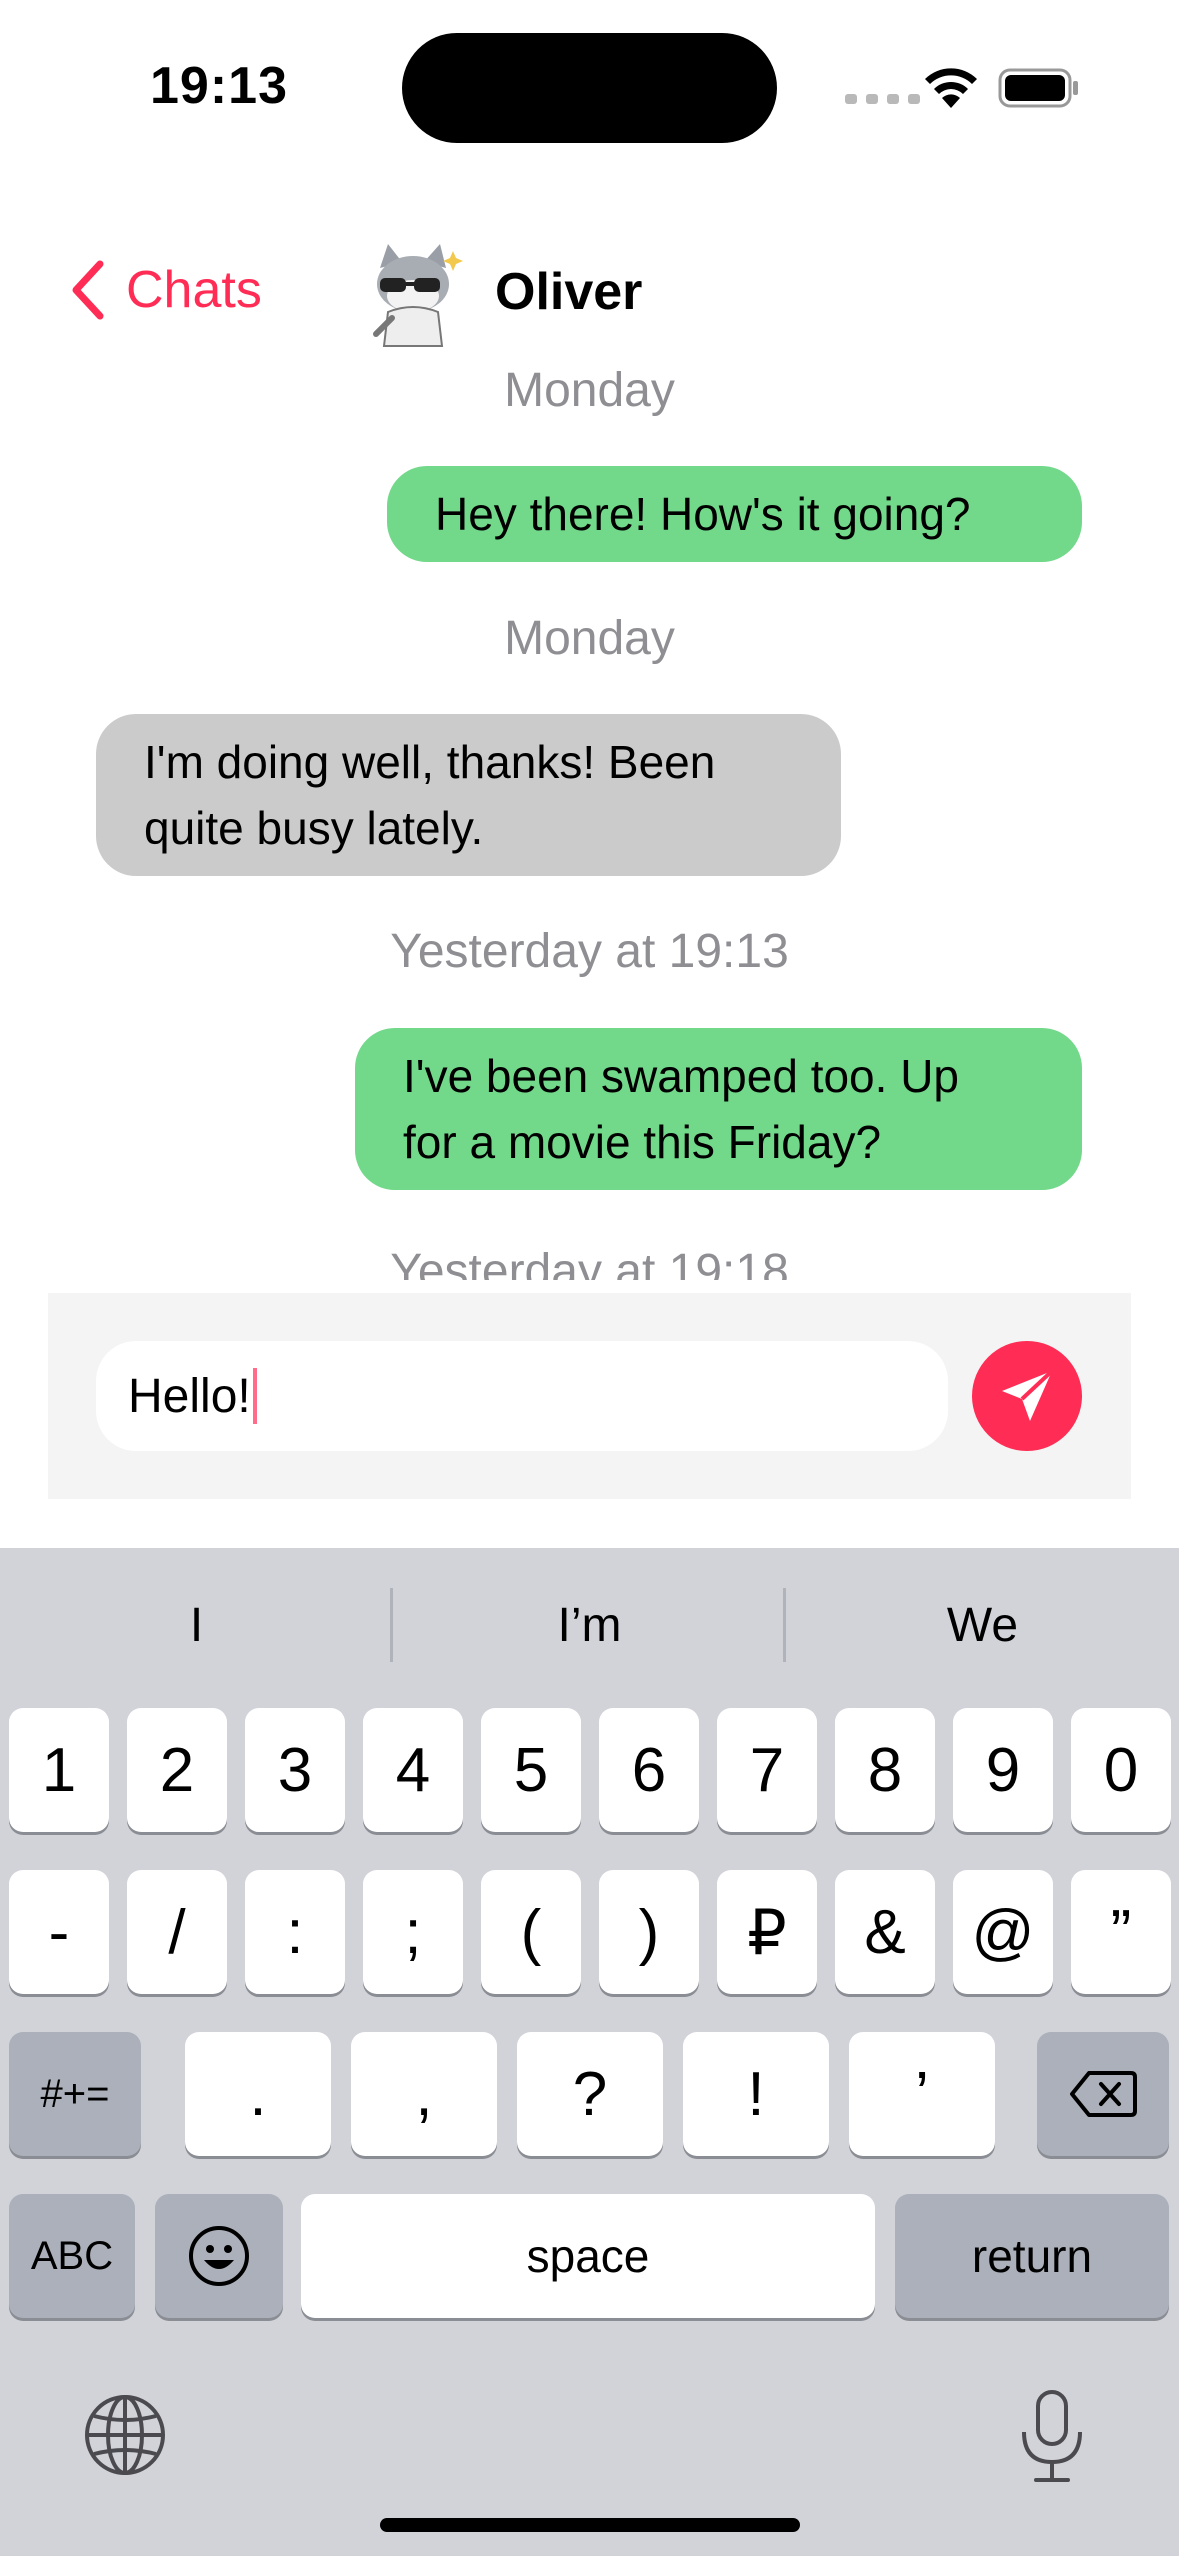 The width and height of the screenshot is (1179, 2556). What do you see at coordinates (295, 1770) in the screenshot?
I see `key-3: 3` at bounding box center [295, 1770].